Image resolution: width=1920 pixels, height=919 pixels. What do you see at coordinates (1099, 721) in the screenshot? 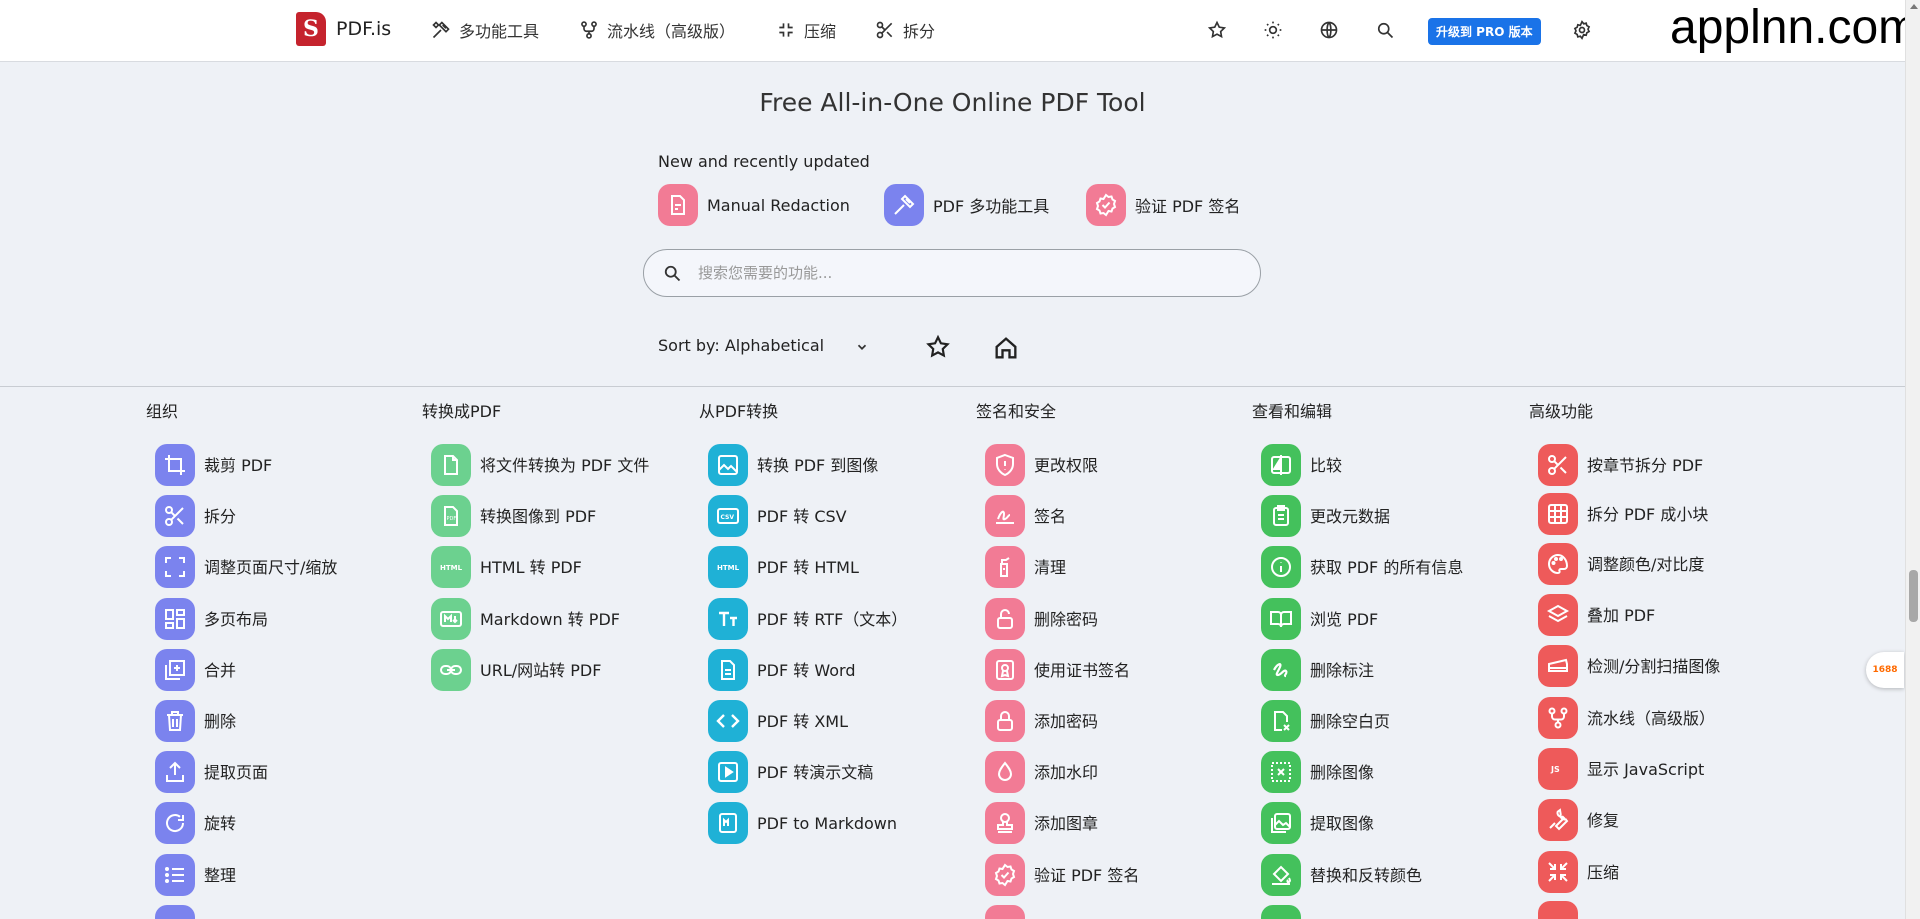
I see `tool-add-password: 添加密码` at bounding box center [1099, 721].